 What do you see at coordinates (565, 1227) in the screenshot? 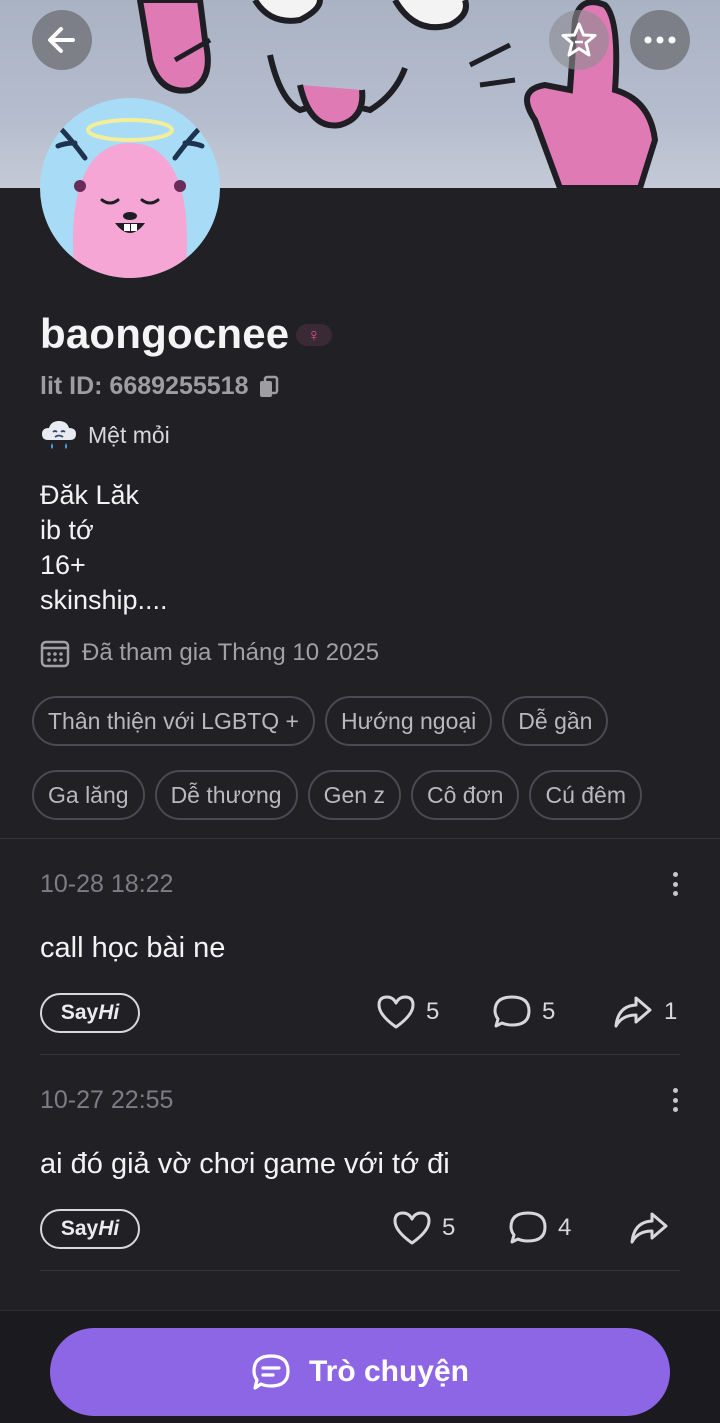
I see `comment-count: 4` at bounding box center [565, 1227].